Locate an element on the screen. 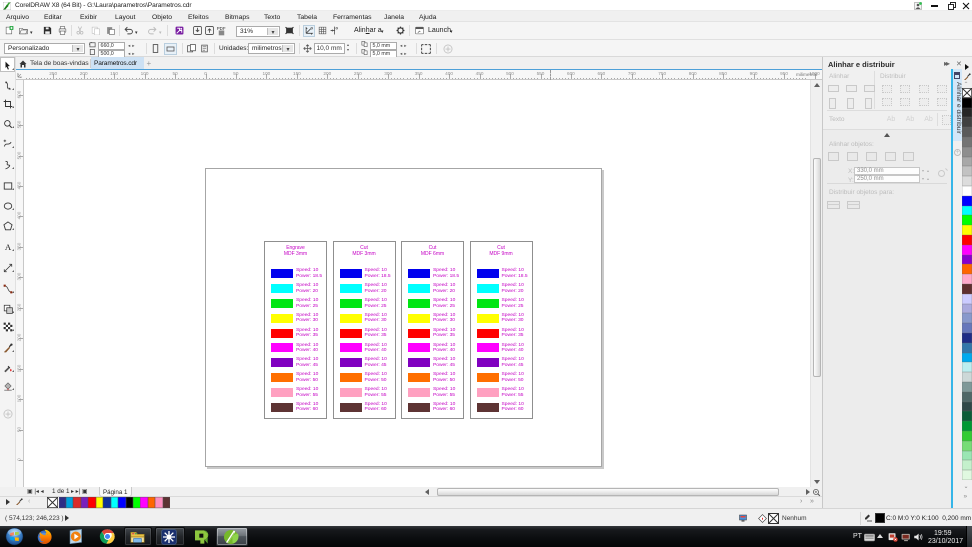  svg-text: A is located at coordinates (8, 247).